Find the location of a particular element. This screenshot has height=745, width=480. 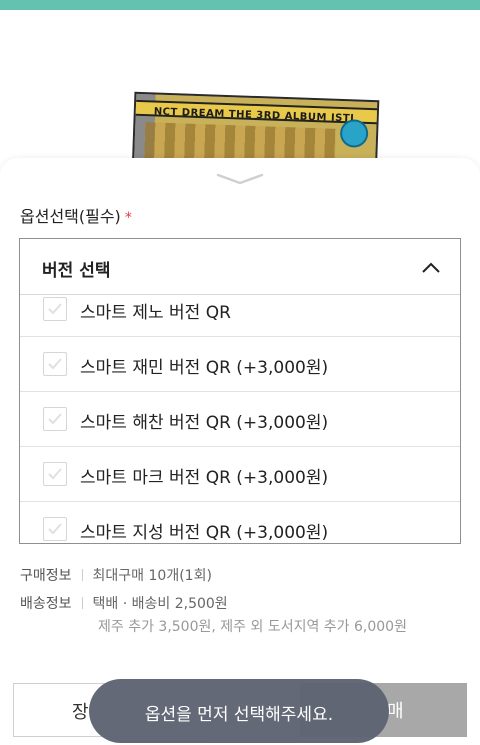

toast-message: 옵션을 먼저 선택해주세요. is located at coordinates (239, 711).